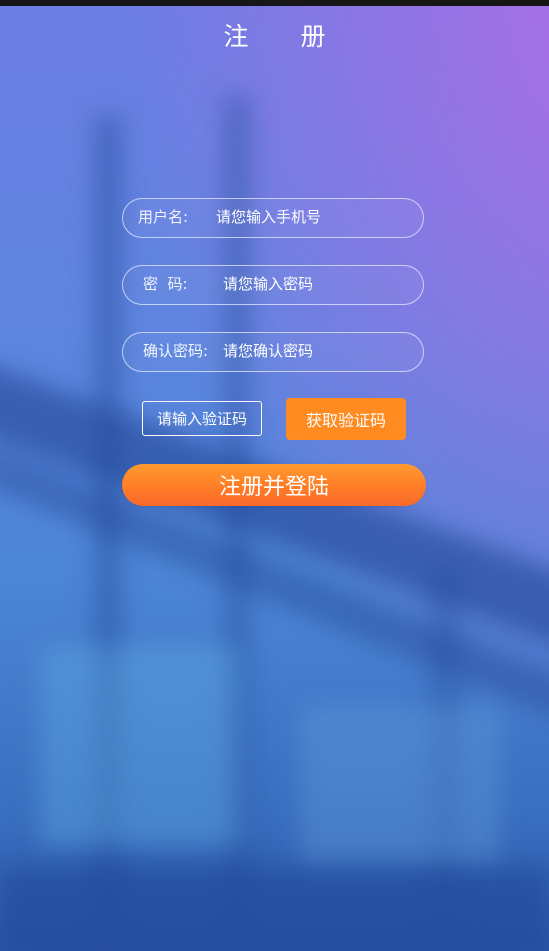  I want to click on confirm-password-field: 确认密码:, so click(273, 352).